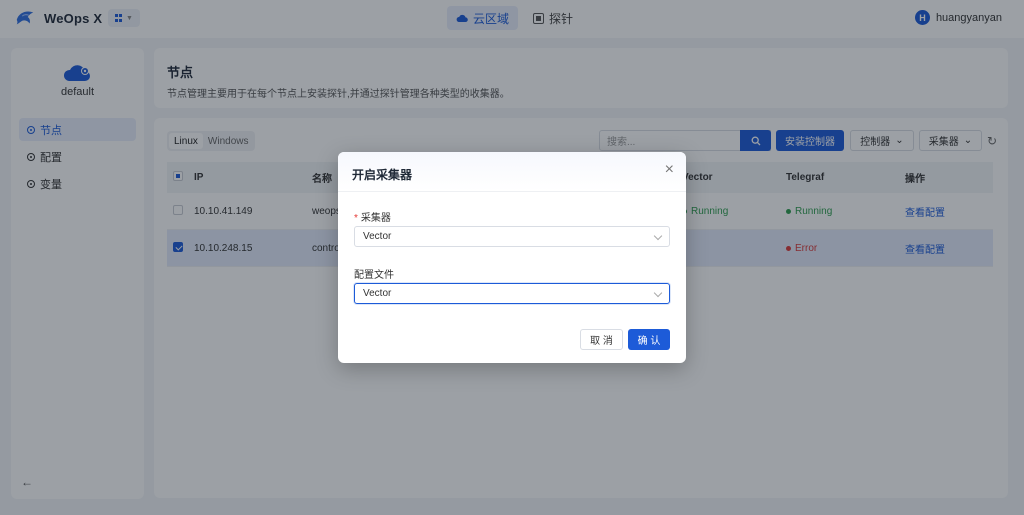 Image resolution: width=1024 pixels, height=515 pixels. Describe the element at coordinates (669, 170) in the screenshot. I see `close-icon: ×` at that location.